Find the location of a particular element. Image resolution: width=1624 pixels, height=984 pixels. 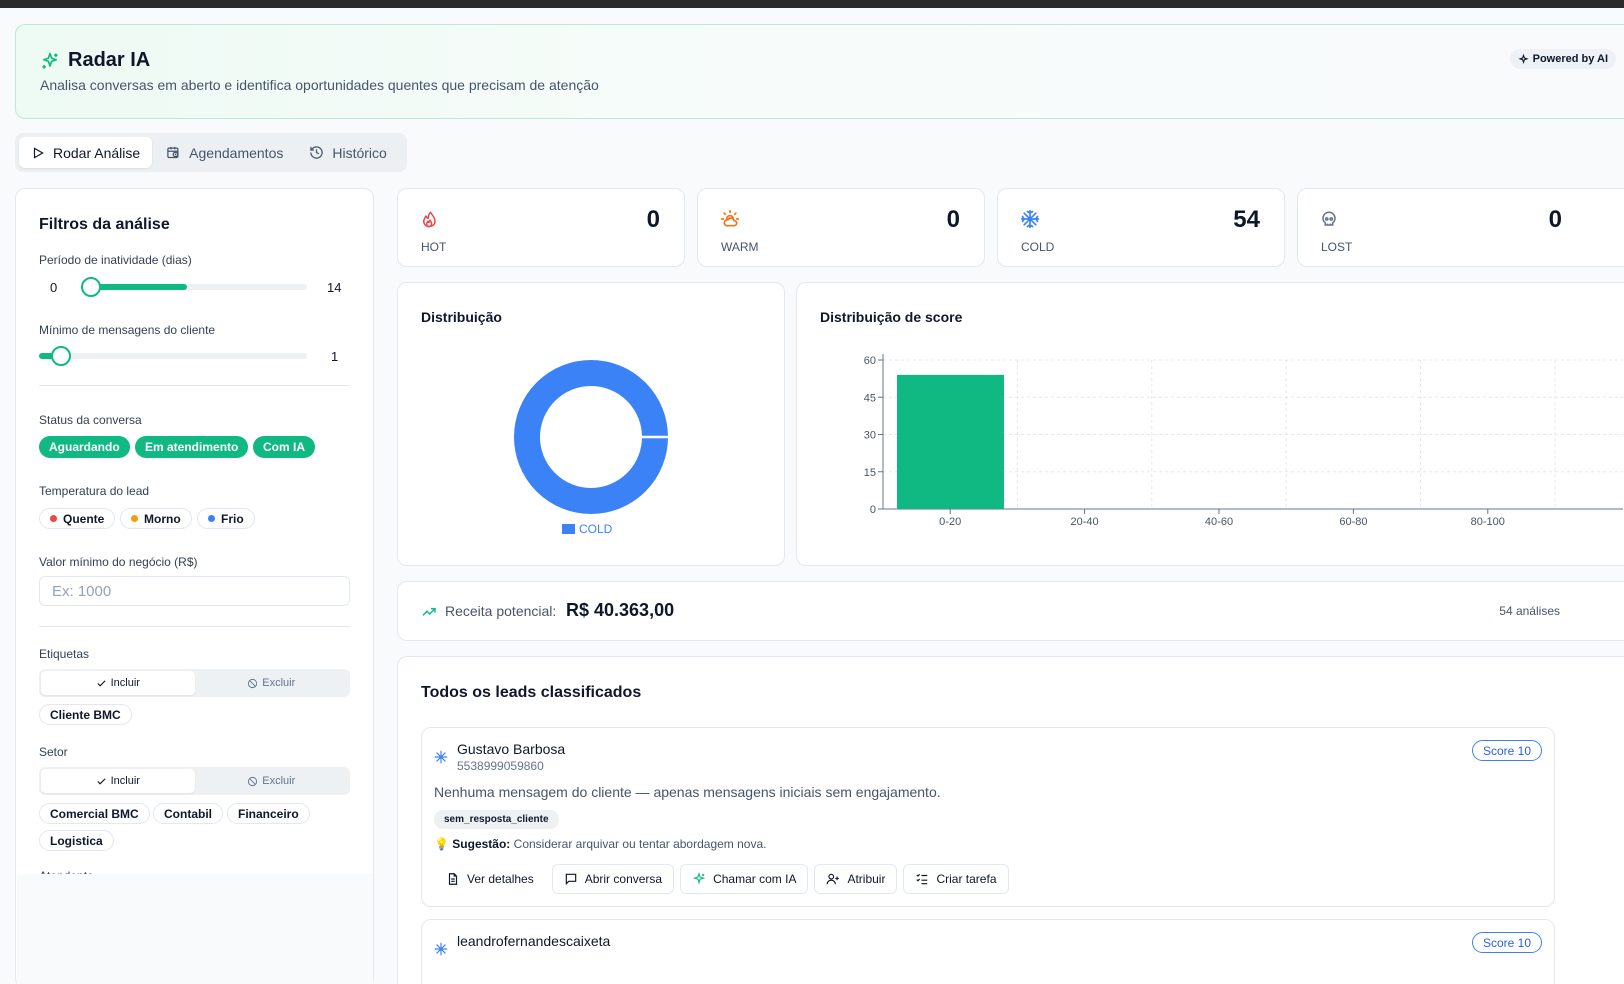

temperature-chip-quente: Quente is located at coordinates (77, 518).